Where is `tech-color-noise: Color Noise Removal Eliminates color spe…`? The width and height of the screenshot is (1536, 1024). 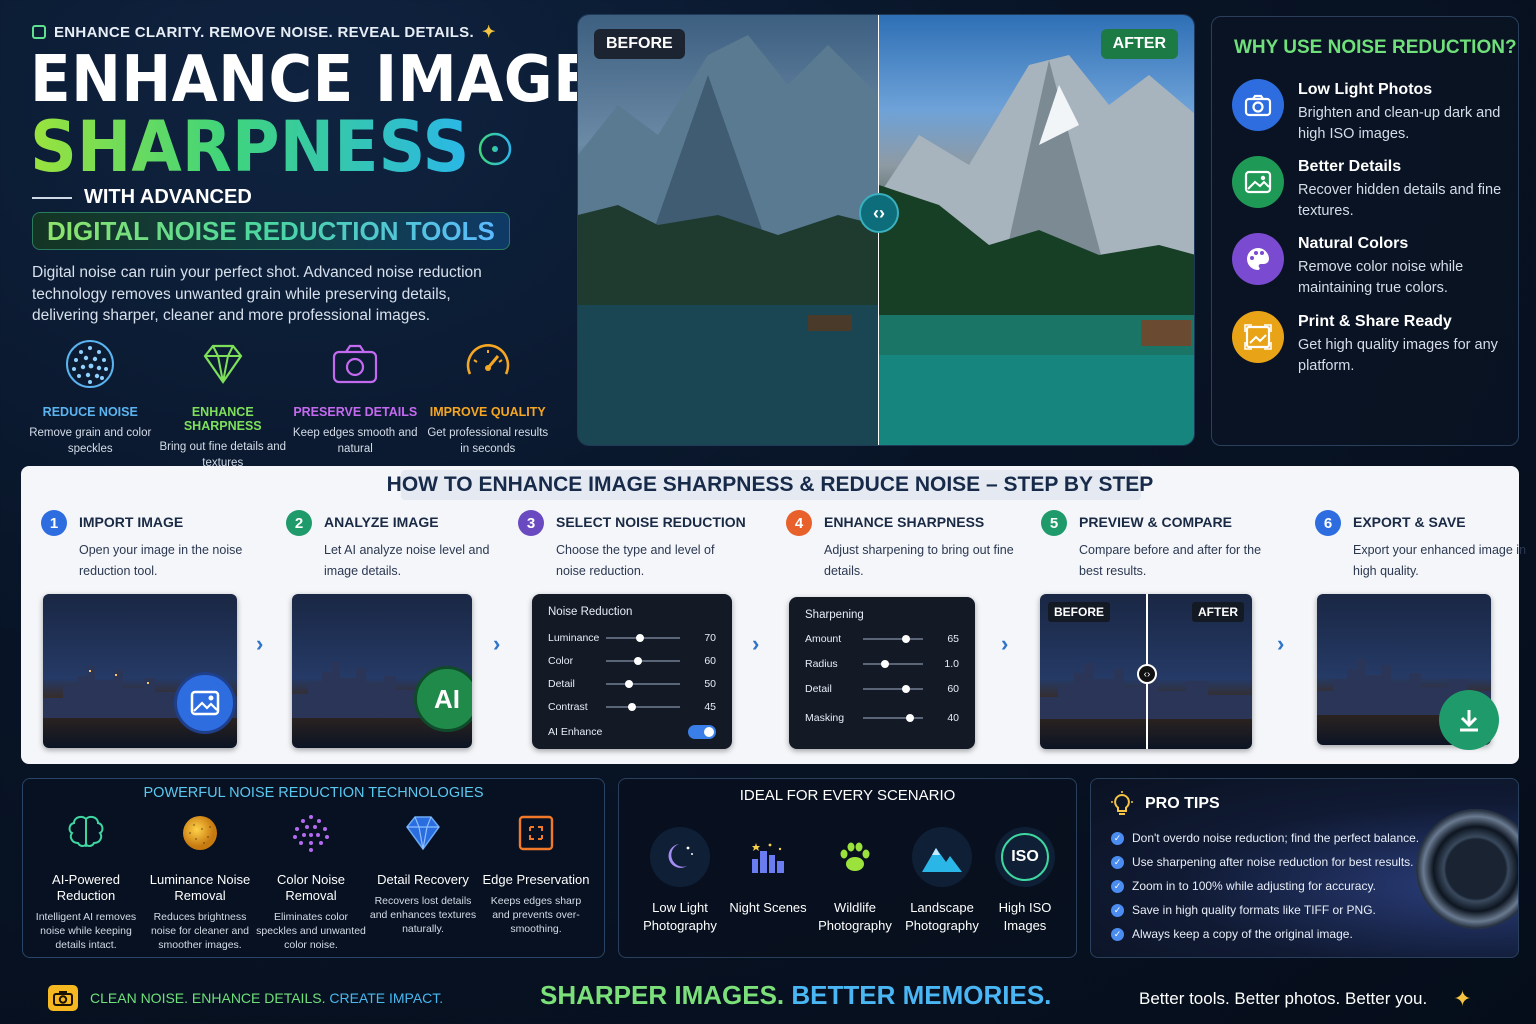 tech-color-noise: Color Noise Removal Eliminates color spe… is located at coordinates (311, 882).